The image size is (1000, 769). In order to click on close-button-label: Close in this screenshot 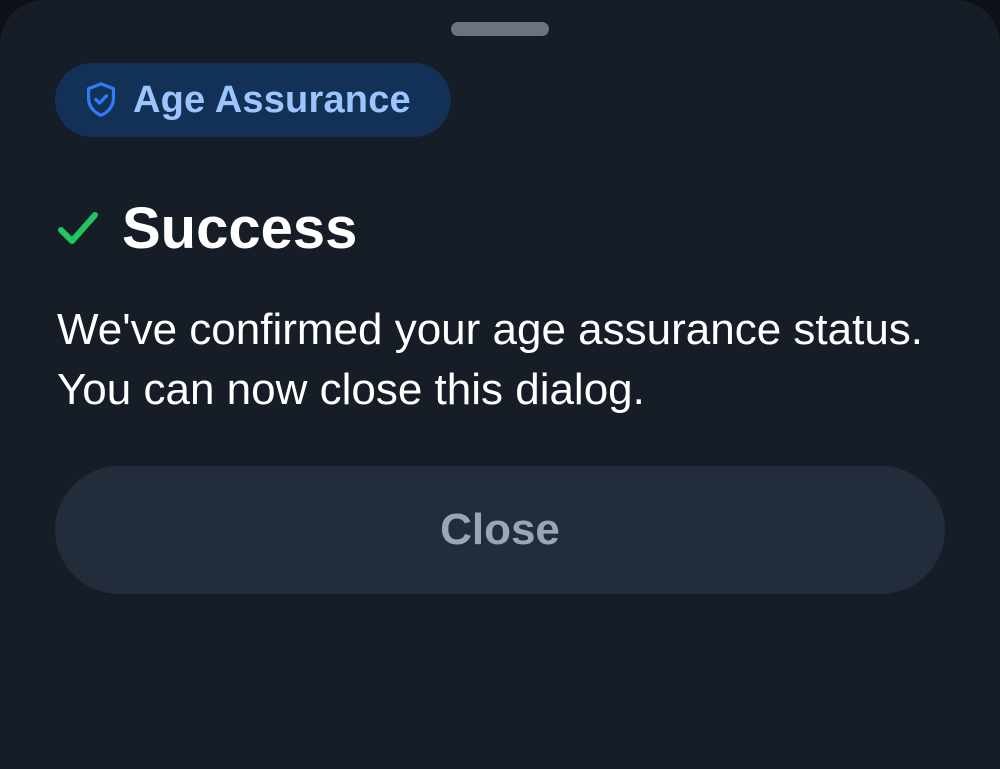, I will do `click(500, 529)`.